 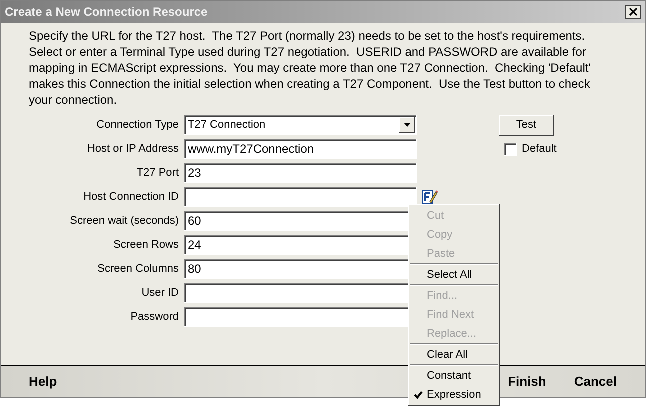 What do you see at coordinates (132, 149) in the screenshot?
I see `field-label: Host or IP Address` at bounding box center [132, 149].